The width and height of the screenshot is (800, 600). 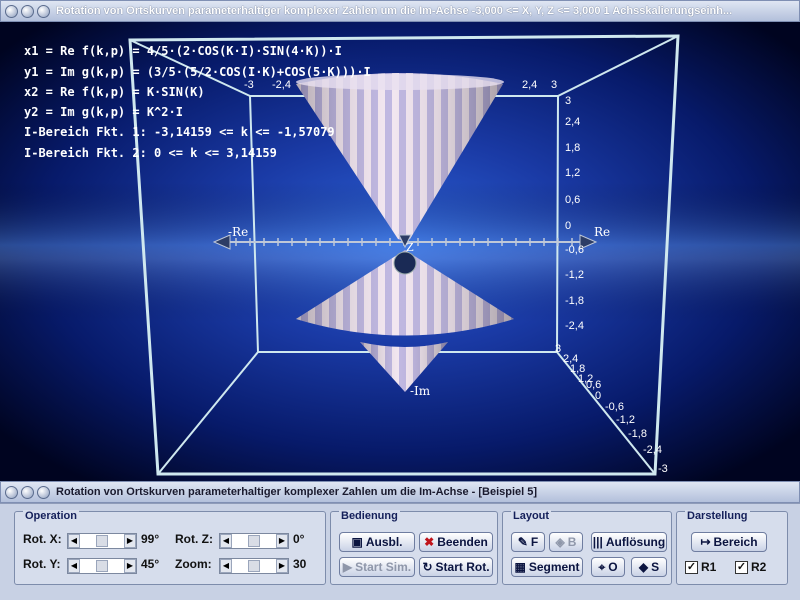 What do you see at coordinates (652, 450) in the screenshot?
I see `depth-tick-label: -2,4` at bounding box center [652, 450].